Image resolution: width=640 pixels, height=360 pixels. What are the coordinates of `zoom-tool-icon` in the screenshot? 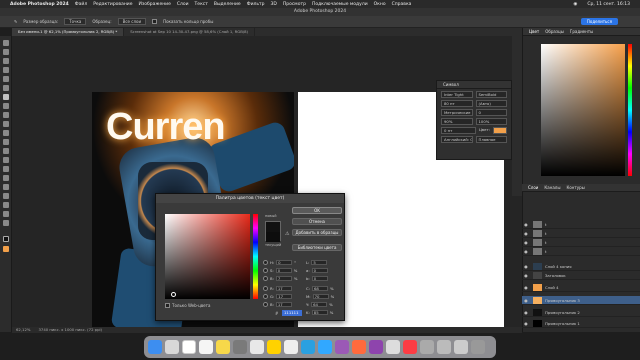 It's located at (6, 223).